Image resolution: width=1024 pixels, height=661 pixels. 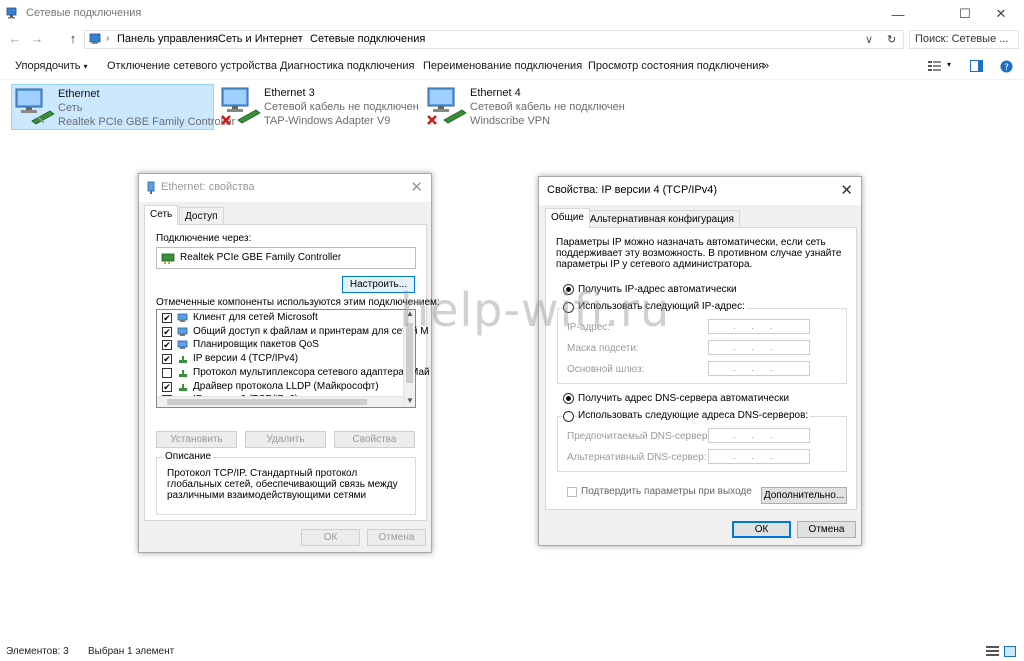 I want to click on dialog-title: Свойства: IP версии 4 (TCP/IPv4), so click(x=632, y=190).